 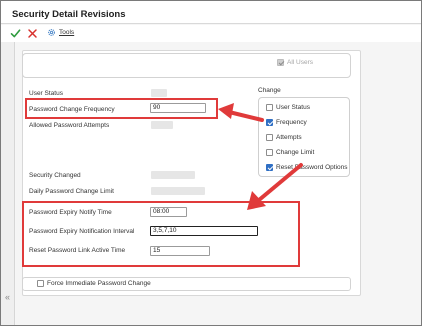 What do you see at coordinates (241, 112) in the screenshot?
I see `arrow-to-frequency` at bounding box center [241, 112].